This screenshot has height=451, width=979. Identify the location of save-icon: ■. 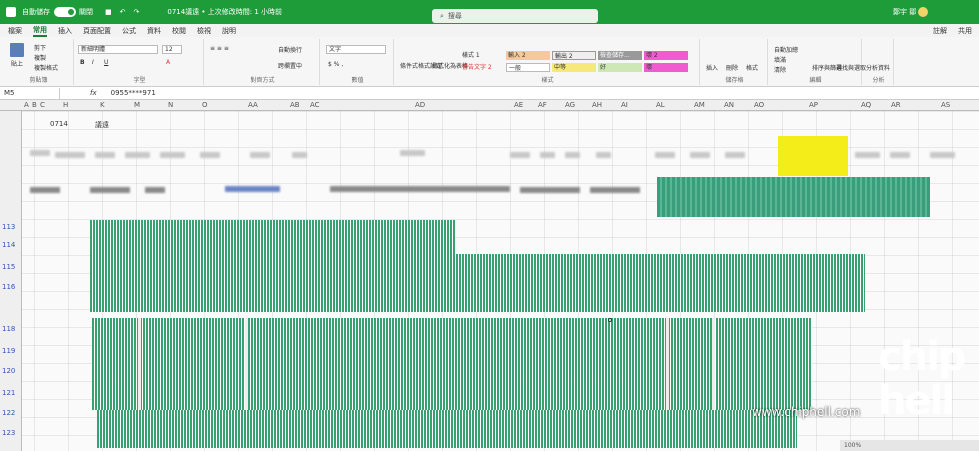
(108, 12).